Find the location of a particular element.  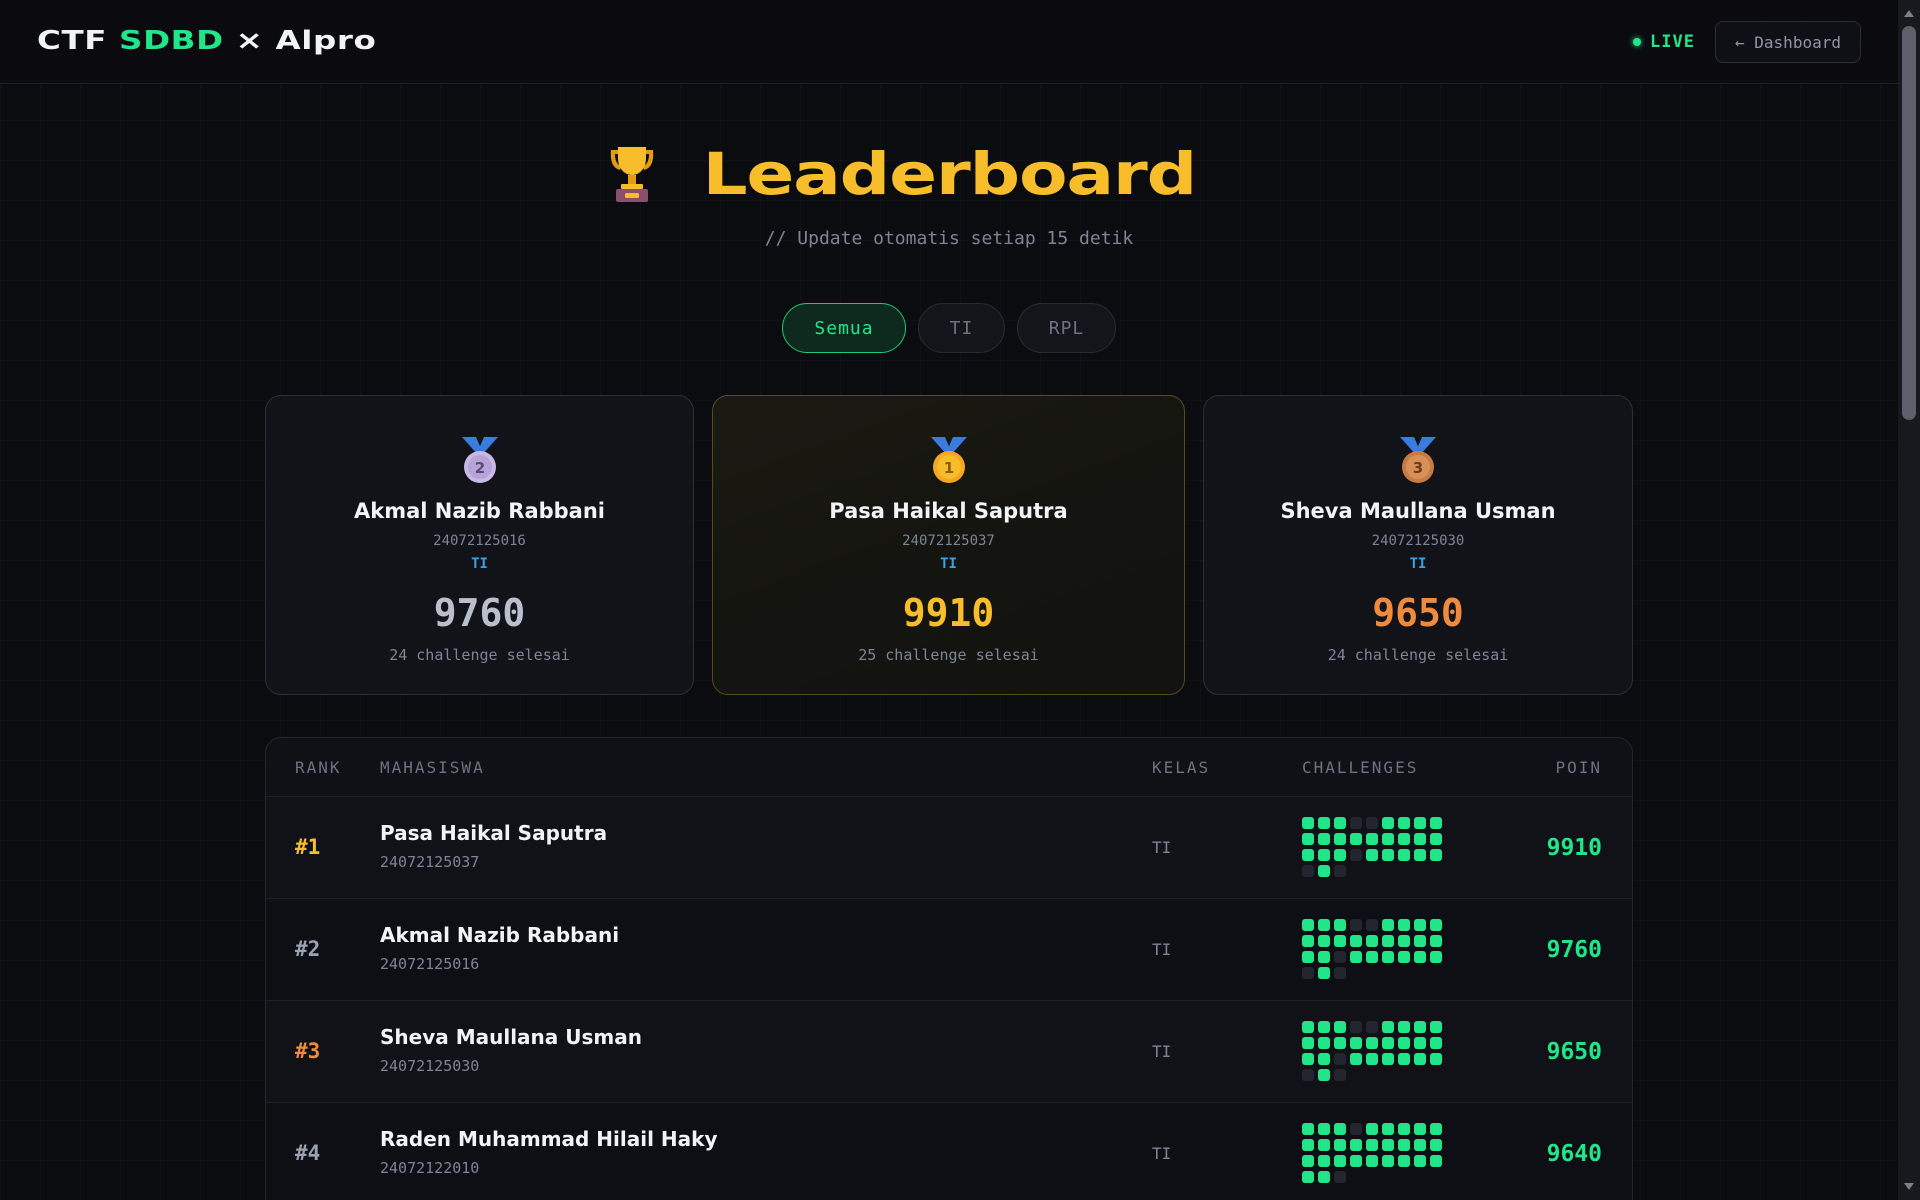

scroll-thumb is located at coordinates (1909, 223).